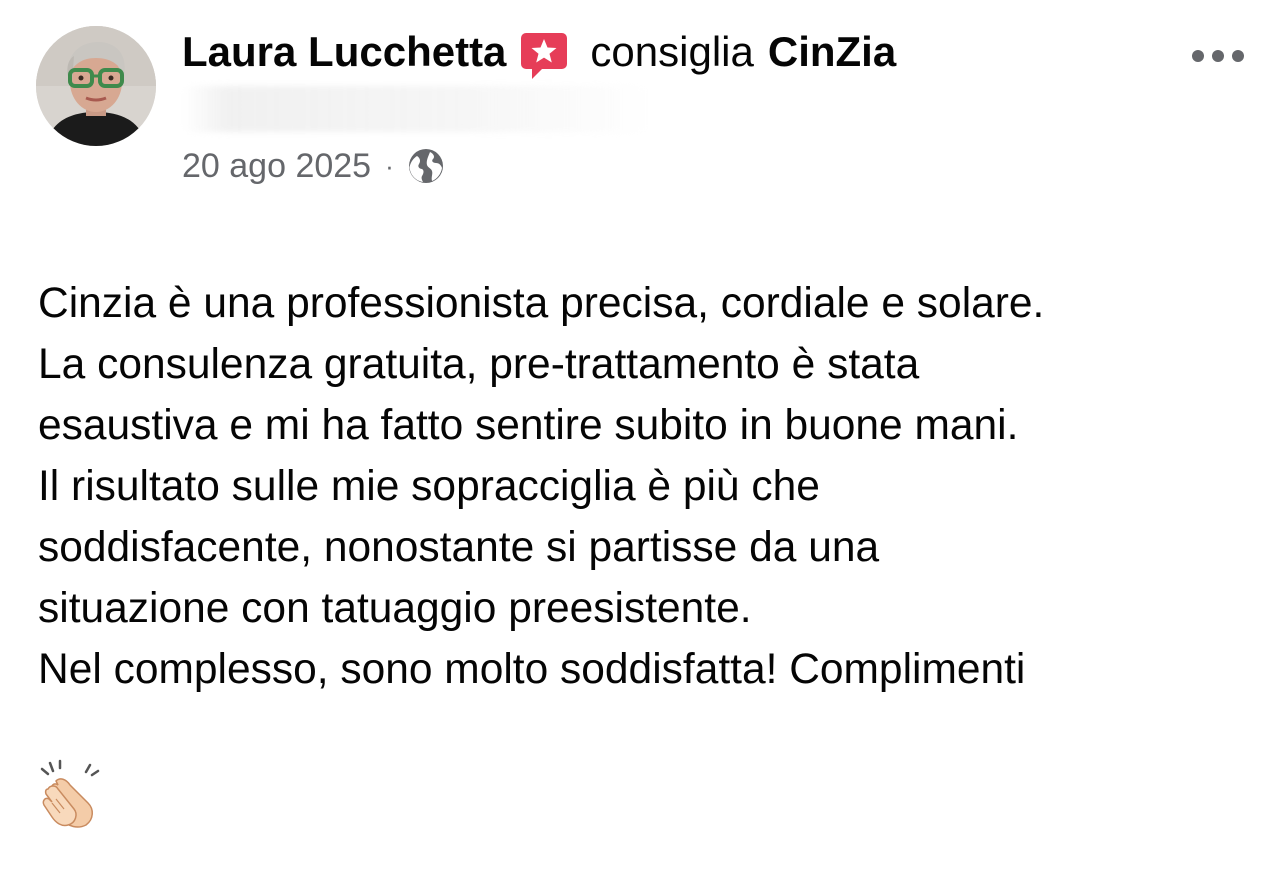 This screenshot has height=890, width=1284. I want to click on redacted-subtitle, so click(417, 109).